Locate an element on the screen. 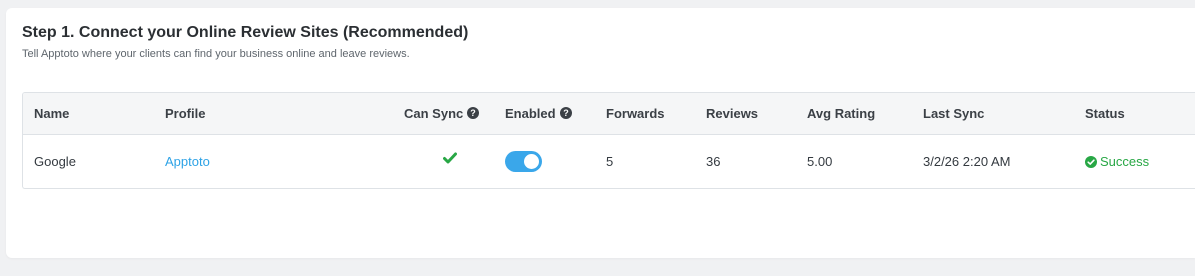  column-header-enabled: Enabled? is located at coordinates (538, 114).